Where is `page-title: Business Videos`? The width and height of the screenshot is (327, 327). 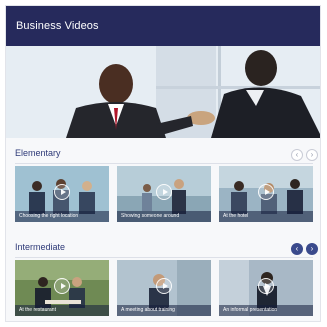
page-title: Business Videos is located at coordinates (57, 26).